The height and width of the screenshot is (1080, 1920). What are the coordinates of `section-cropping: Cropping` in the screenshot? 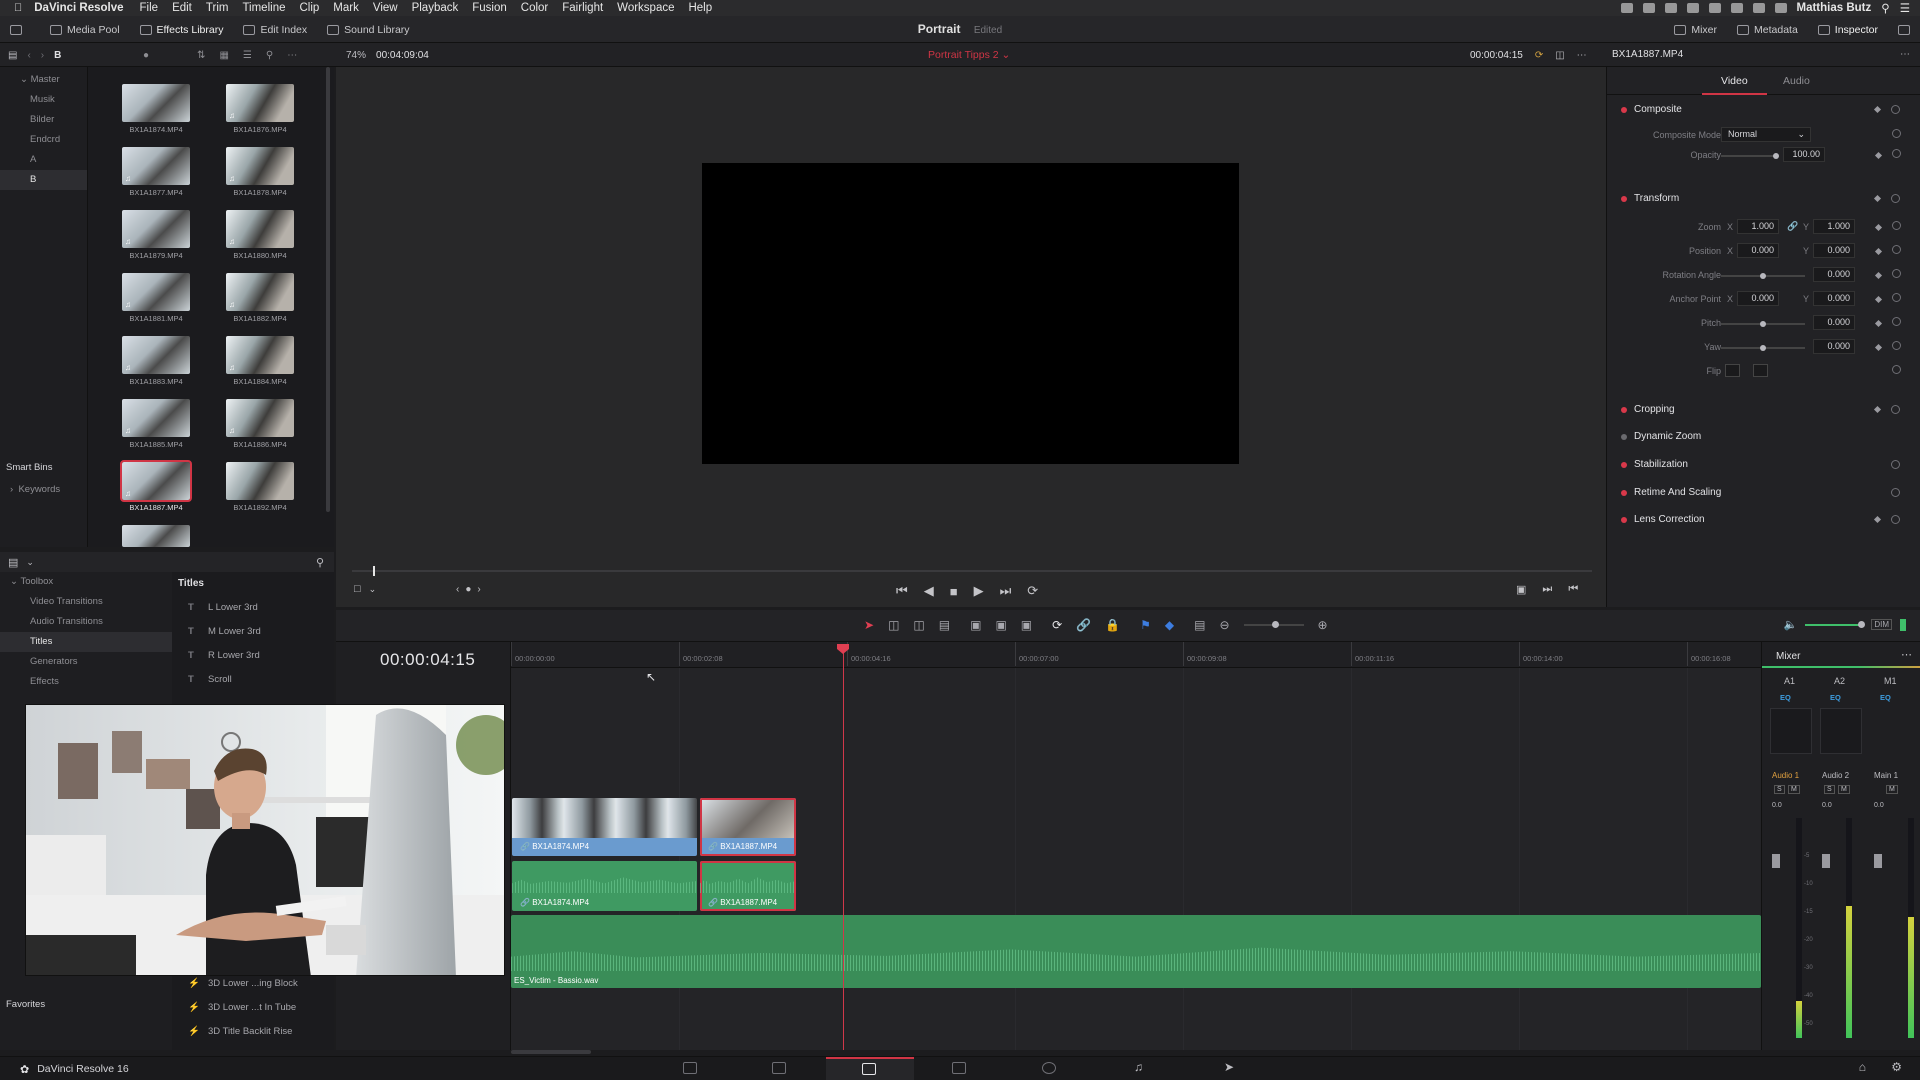 It's located at (1648, 409).